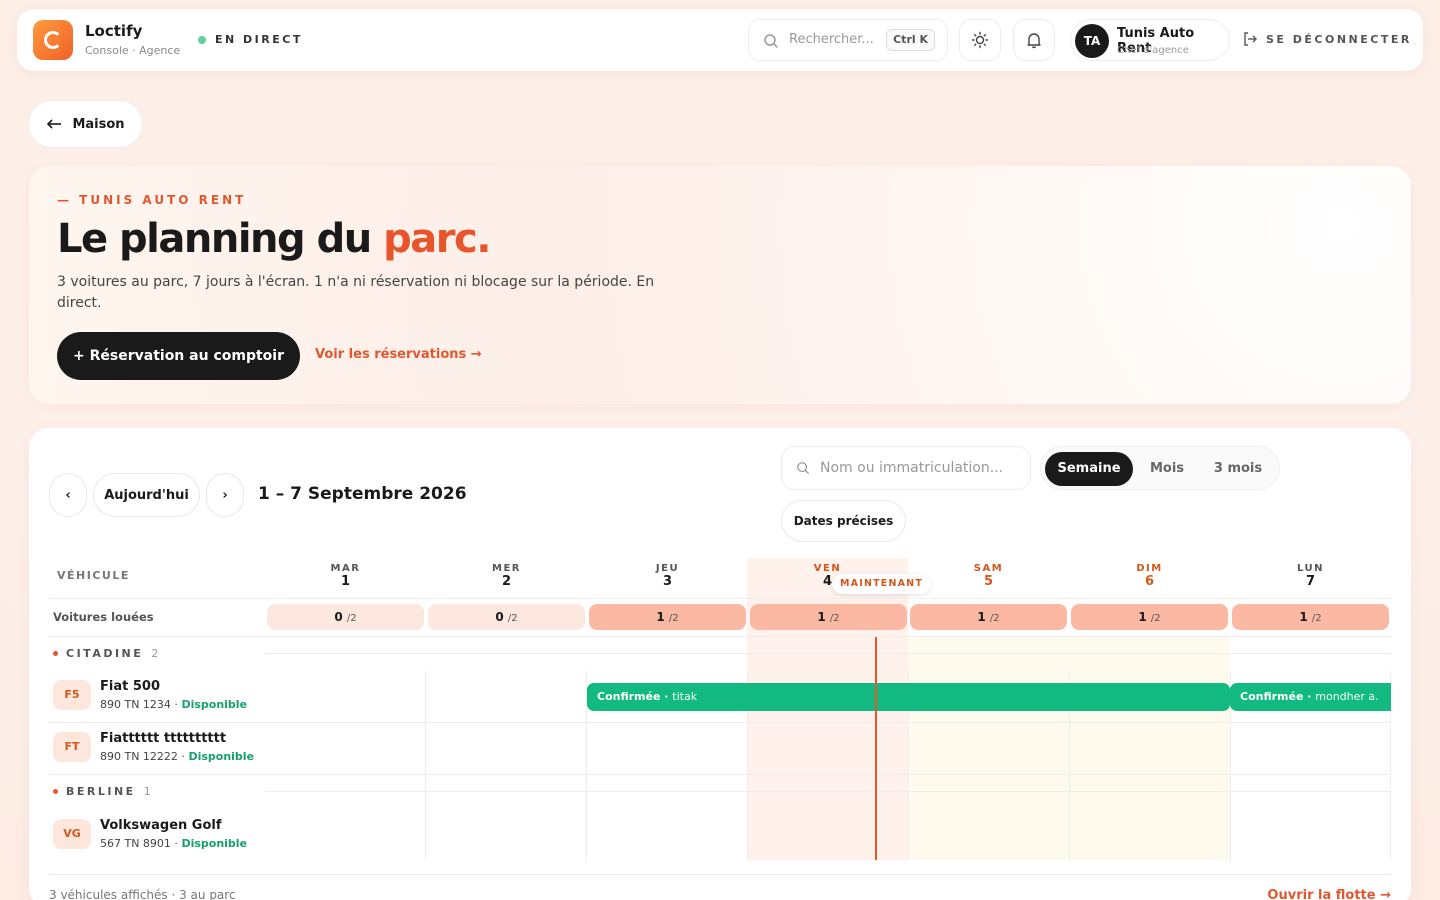 The width and height of the screenshot is (1440, 900). I want to click on date-range-title: 1 – 7 Septembre 2026, so click(362, 494).